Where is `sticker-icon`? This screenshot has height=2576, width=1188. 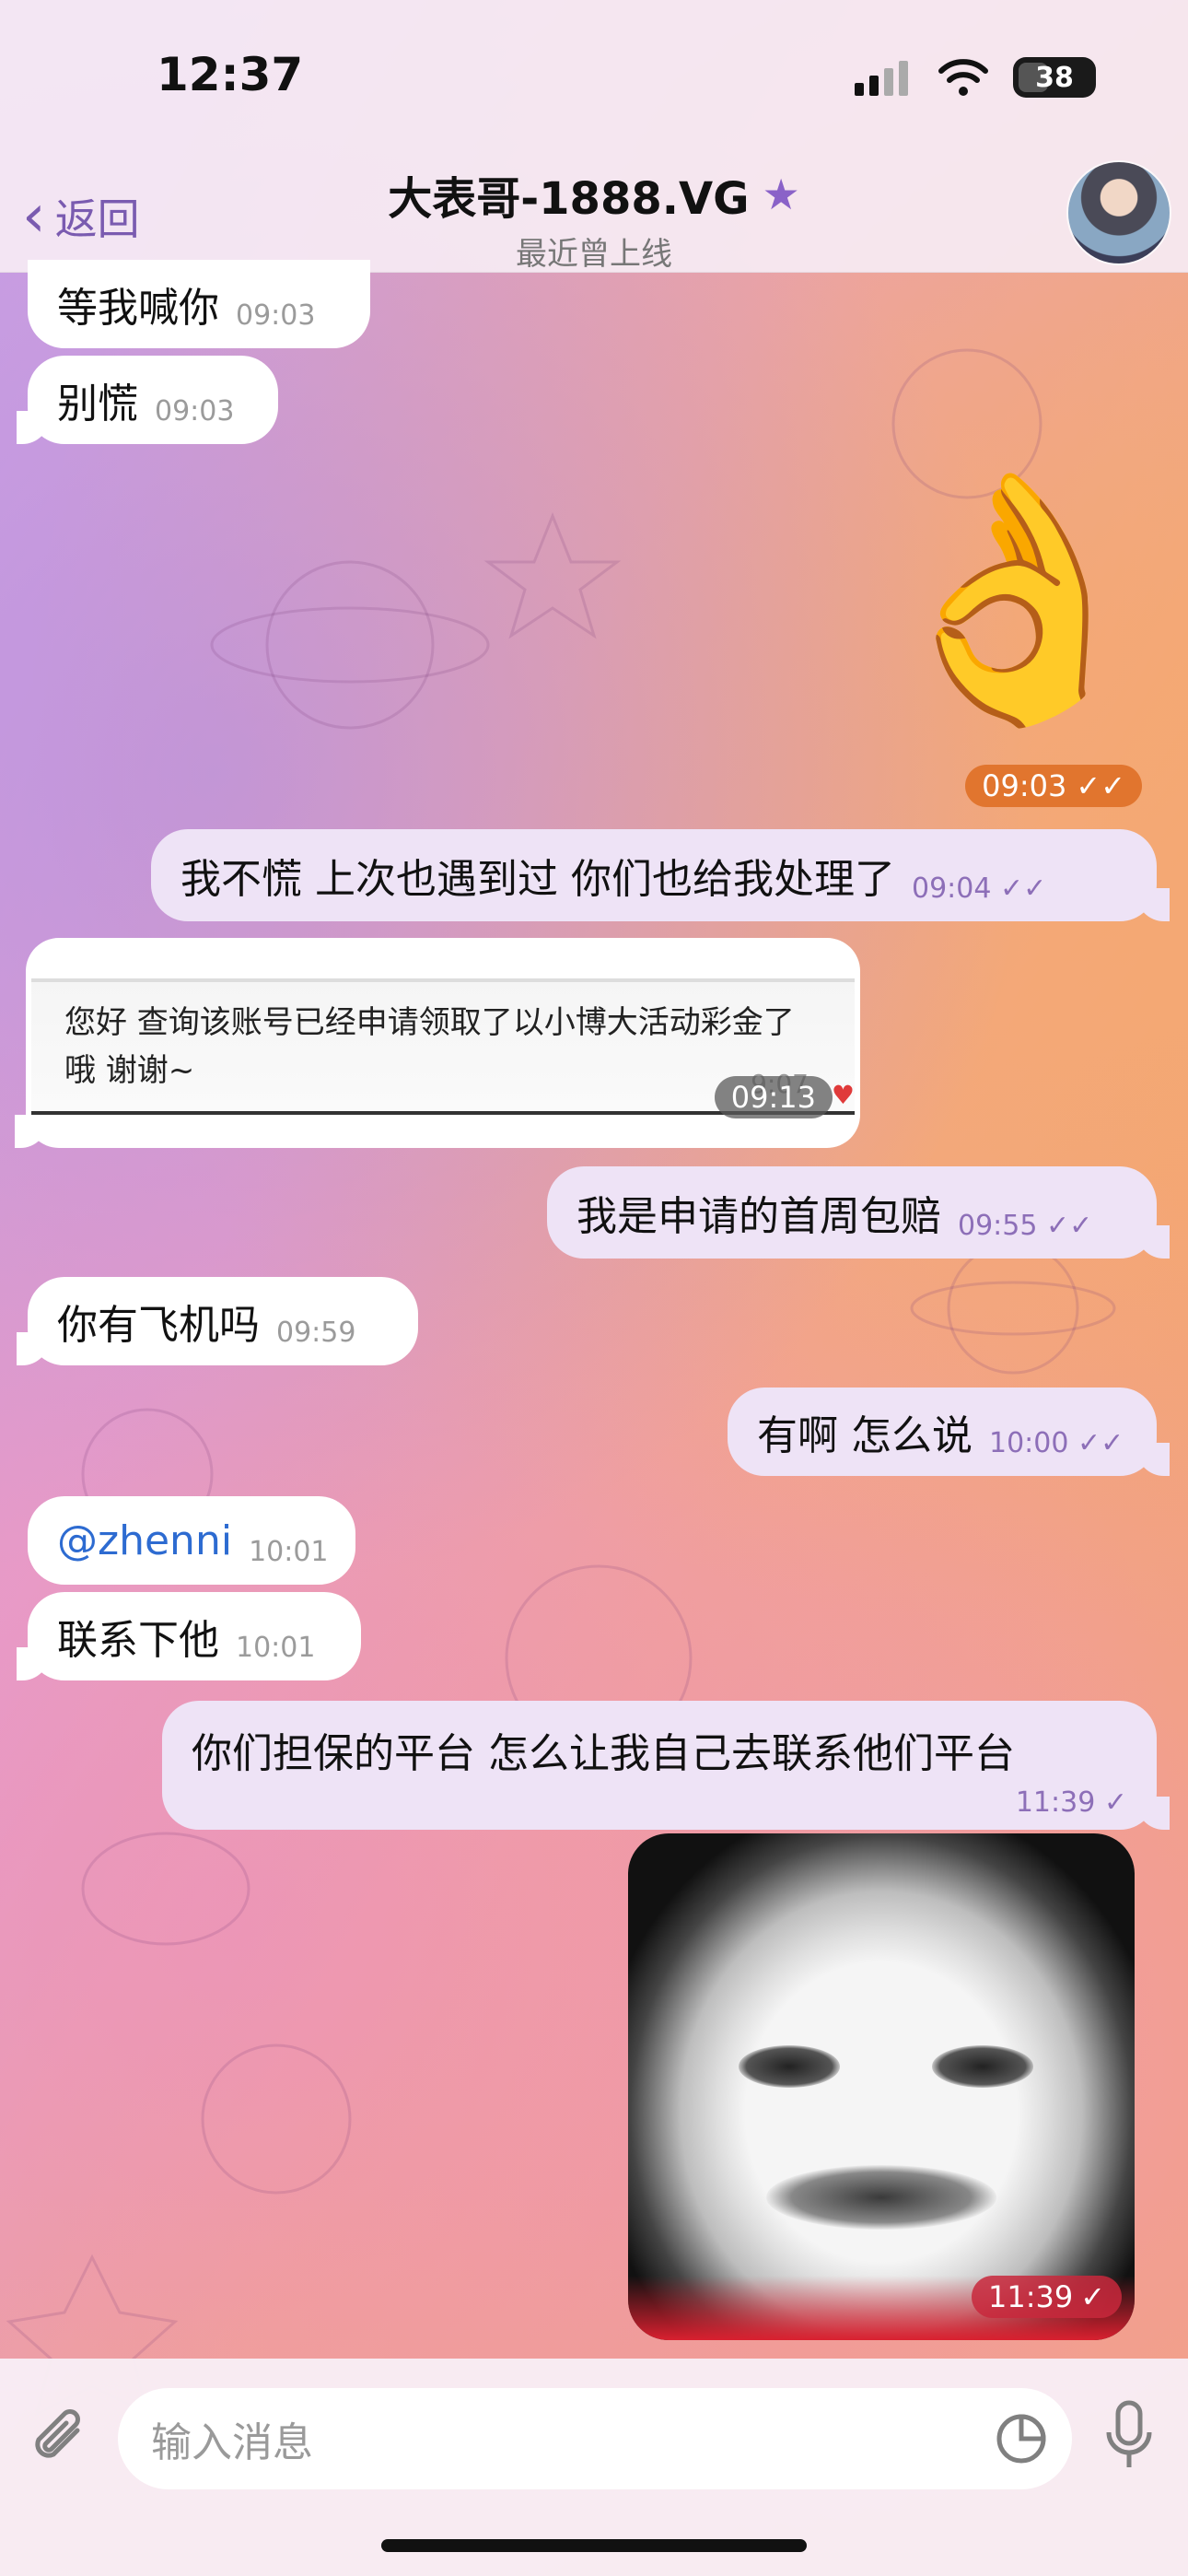 sticker-icon is located at coordinates (1021, 2438).